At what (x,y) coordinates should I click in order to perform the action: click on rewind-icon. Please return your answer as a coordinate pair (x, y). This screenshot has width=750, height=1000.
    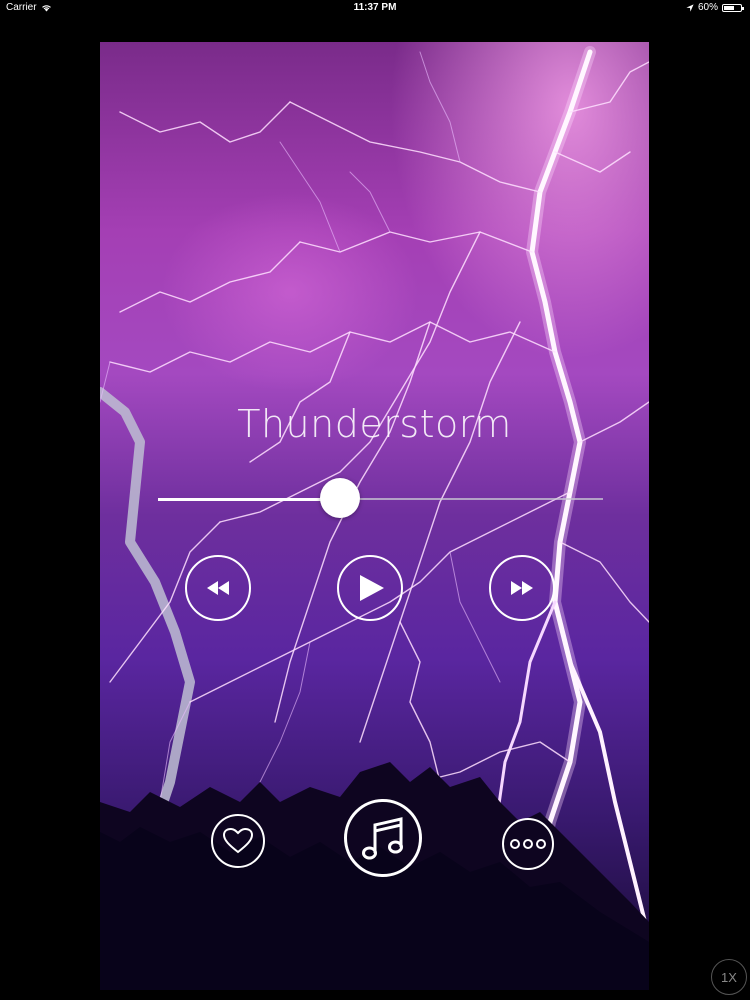
    Looking at the image, I should click on (218, 588).